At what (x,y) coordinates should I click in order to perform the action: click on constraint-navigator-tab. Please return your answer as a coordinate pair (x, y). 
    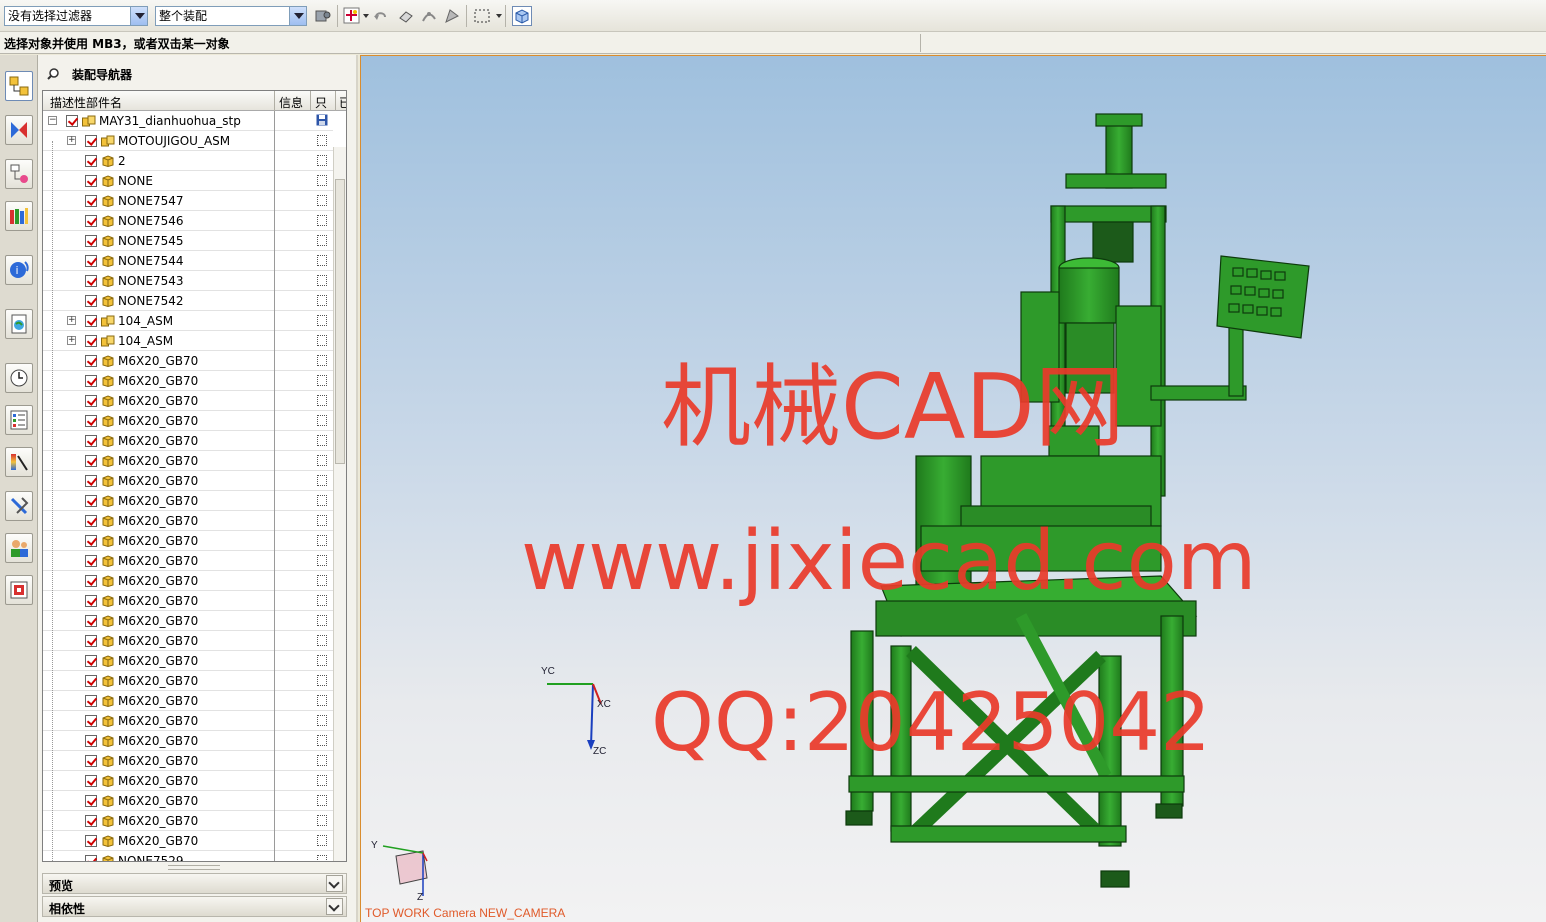
    Looking at the image, I should click on (19, 130).